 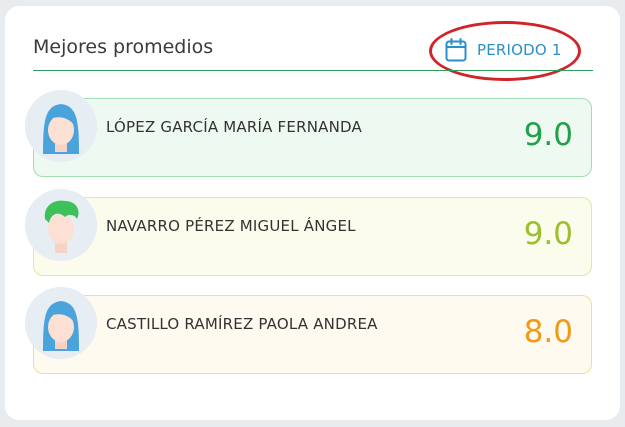 I want to click on period-selector: PERIODO 1, so click(x=503, y=50).